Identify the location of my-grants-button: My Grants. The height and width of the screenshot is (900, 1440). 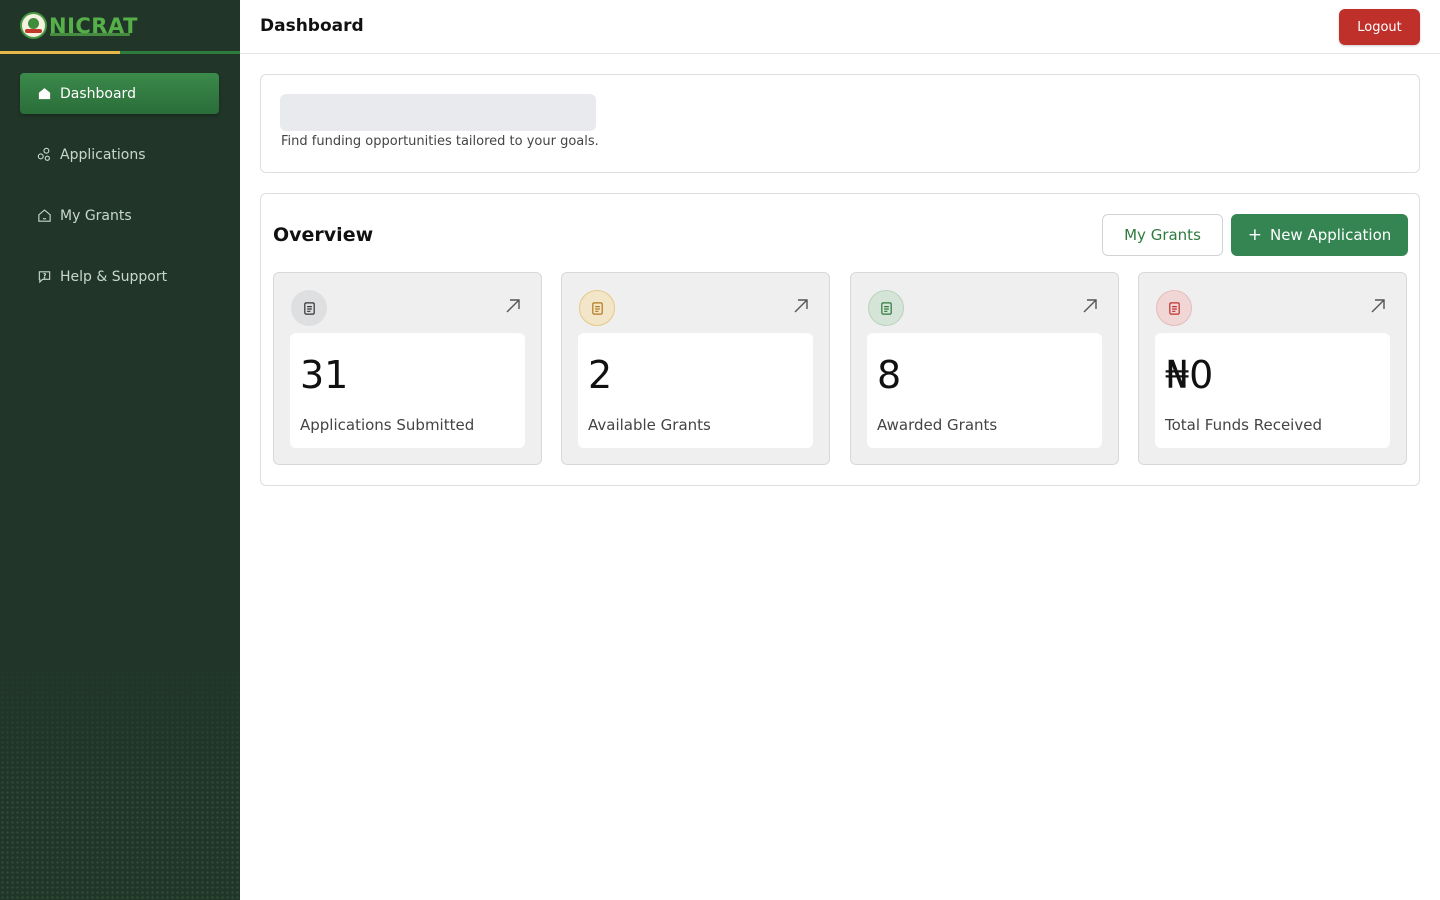
(1162, 235).